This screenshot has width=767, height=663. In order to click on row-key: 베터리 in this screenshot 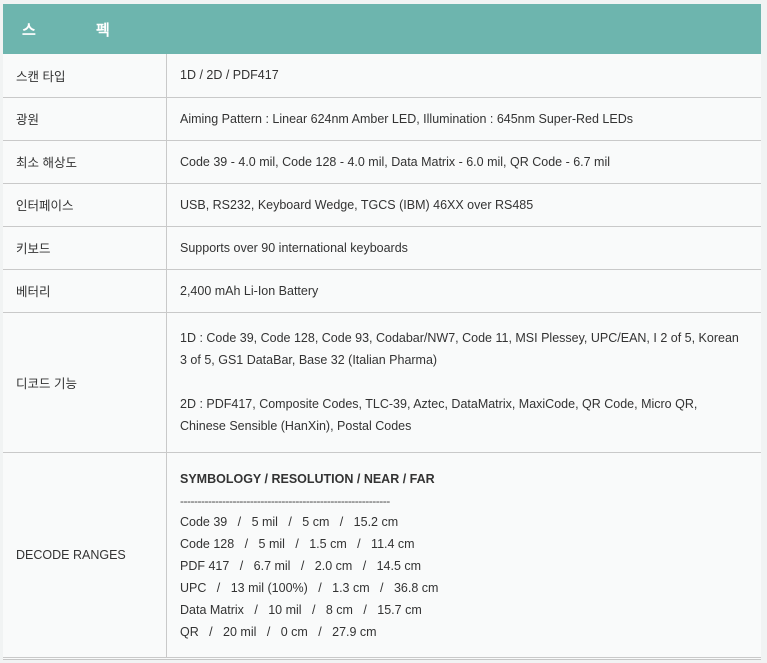, I will do `click(85, 291)`.